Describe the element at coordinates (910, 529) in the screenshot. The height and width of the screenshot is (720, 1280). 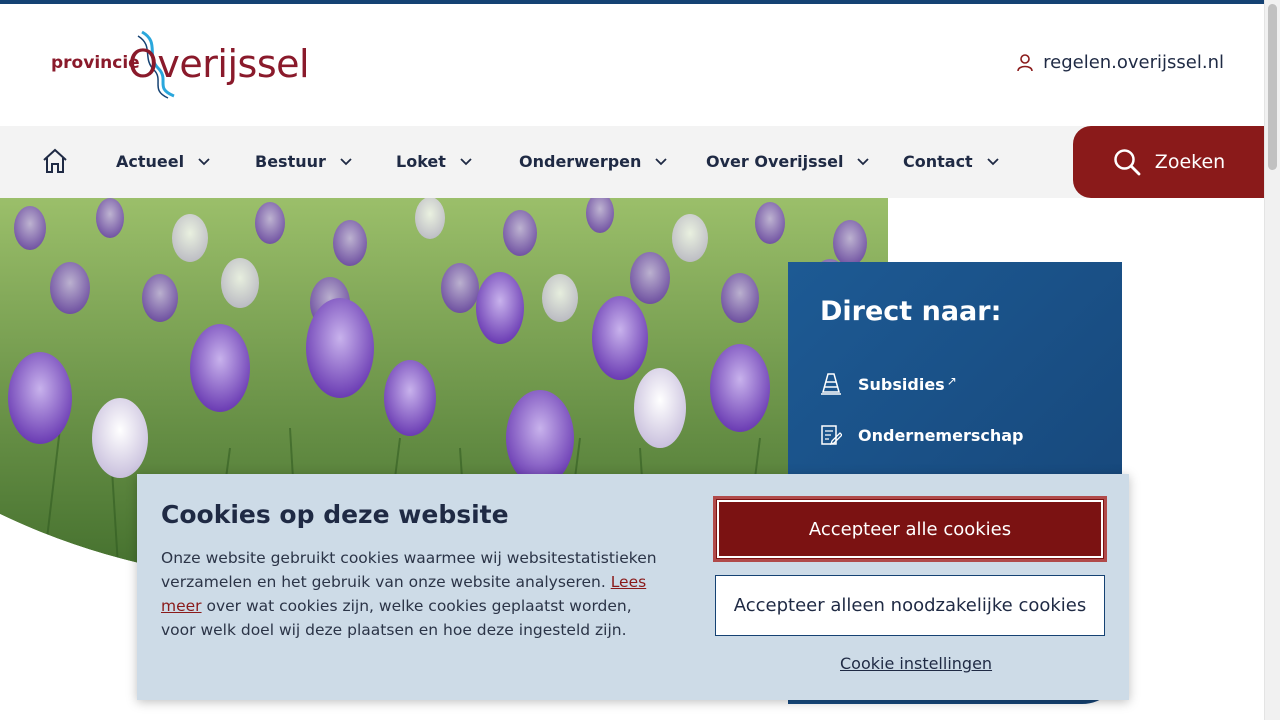
I see `accept-all-cookies-button: Accepteer alle cookies` at that location.